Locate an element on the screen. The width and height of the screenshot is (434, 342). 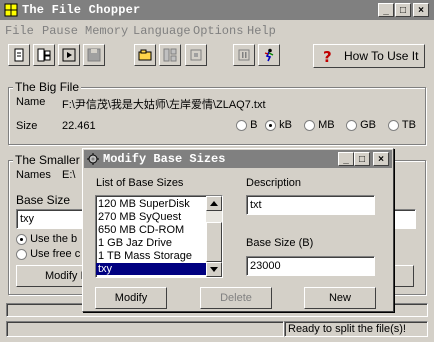
use-free-radio: Use free c is located at coordinates (48, 254).